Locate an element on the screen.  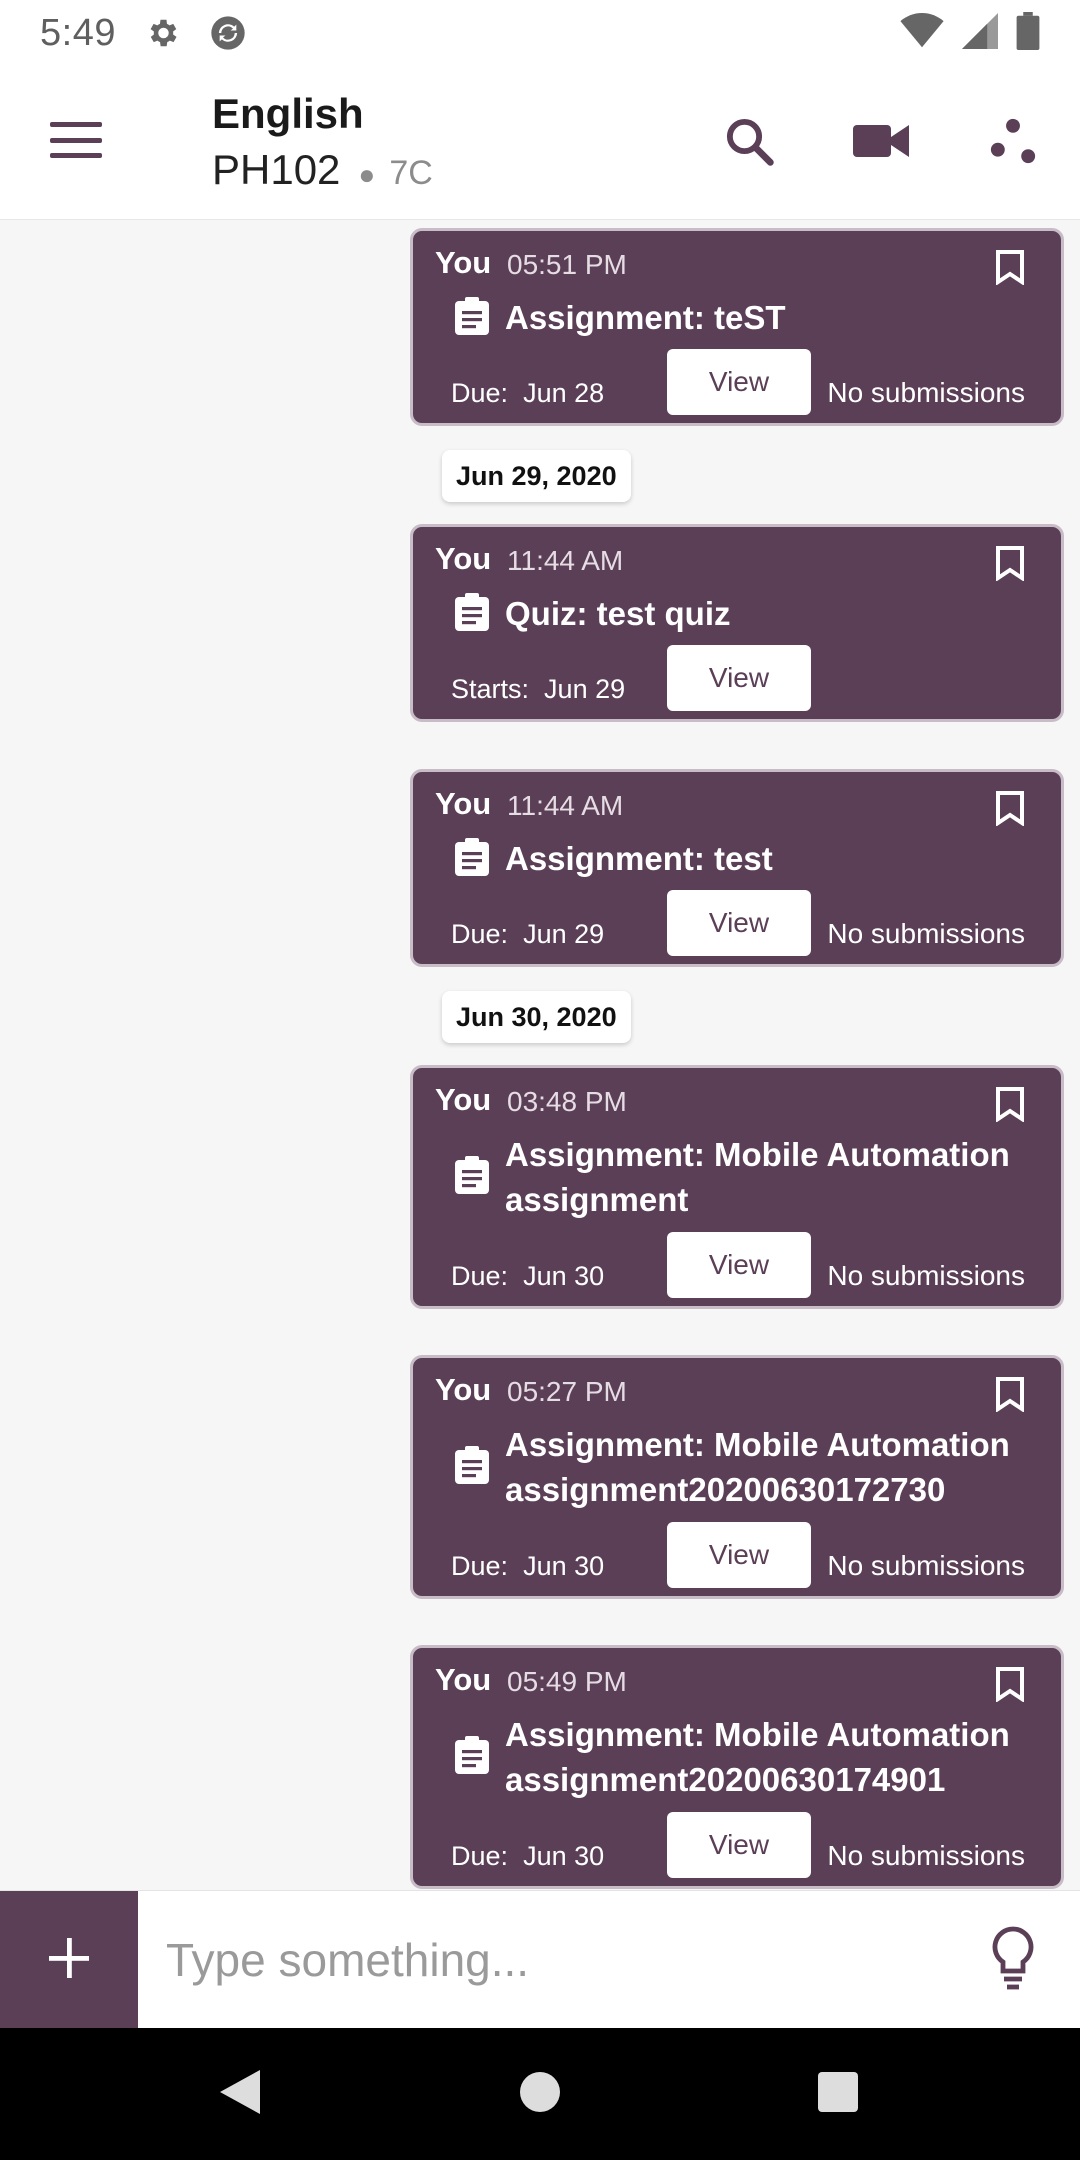
plus-icon is located at coordinates (69, 1960).